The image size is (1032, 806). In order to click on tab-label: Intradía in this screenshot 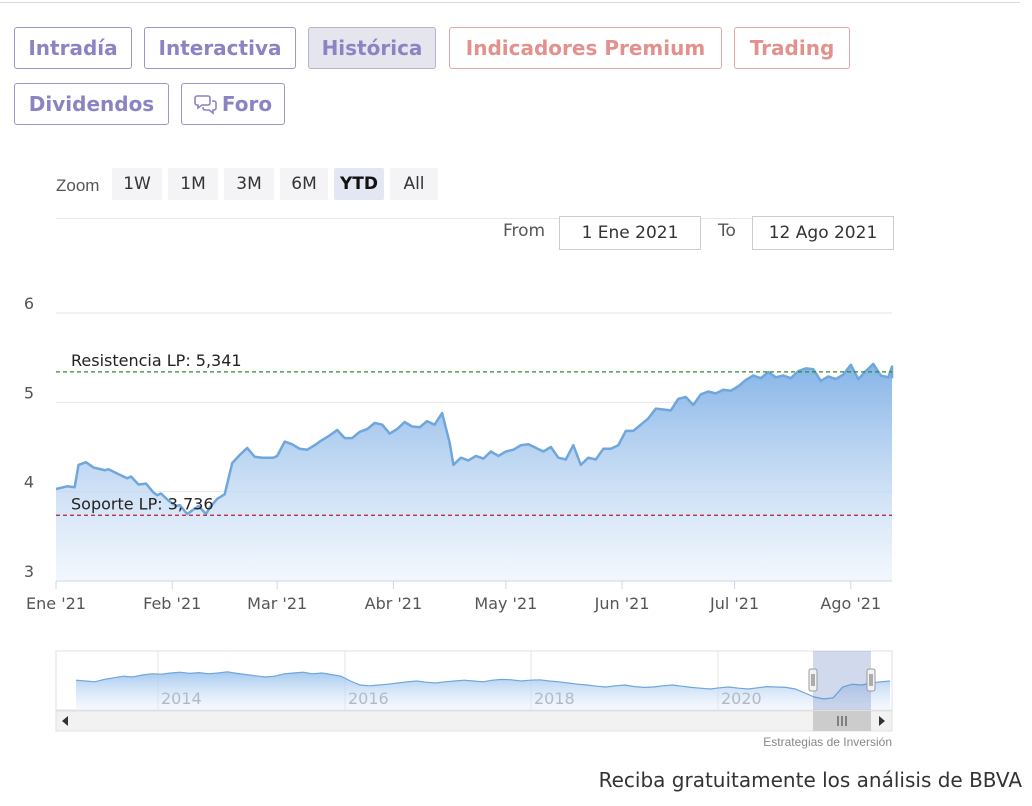, I will do `click(73, 48)`.